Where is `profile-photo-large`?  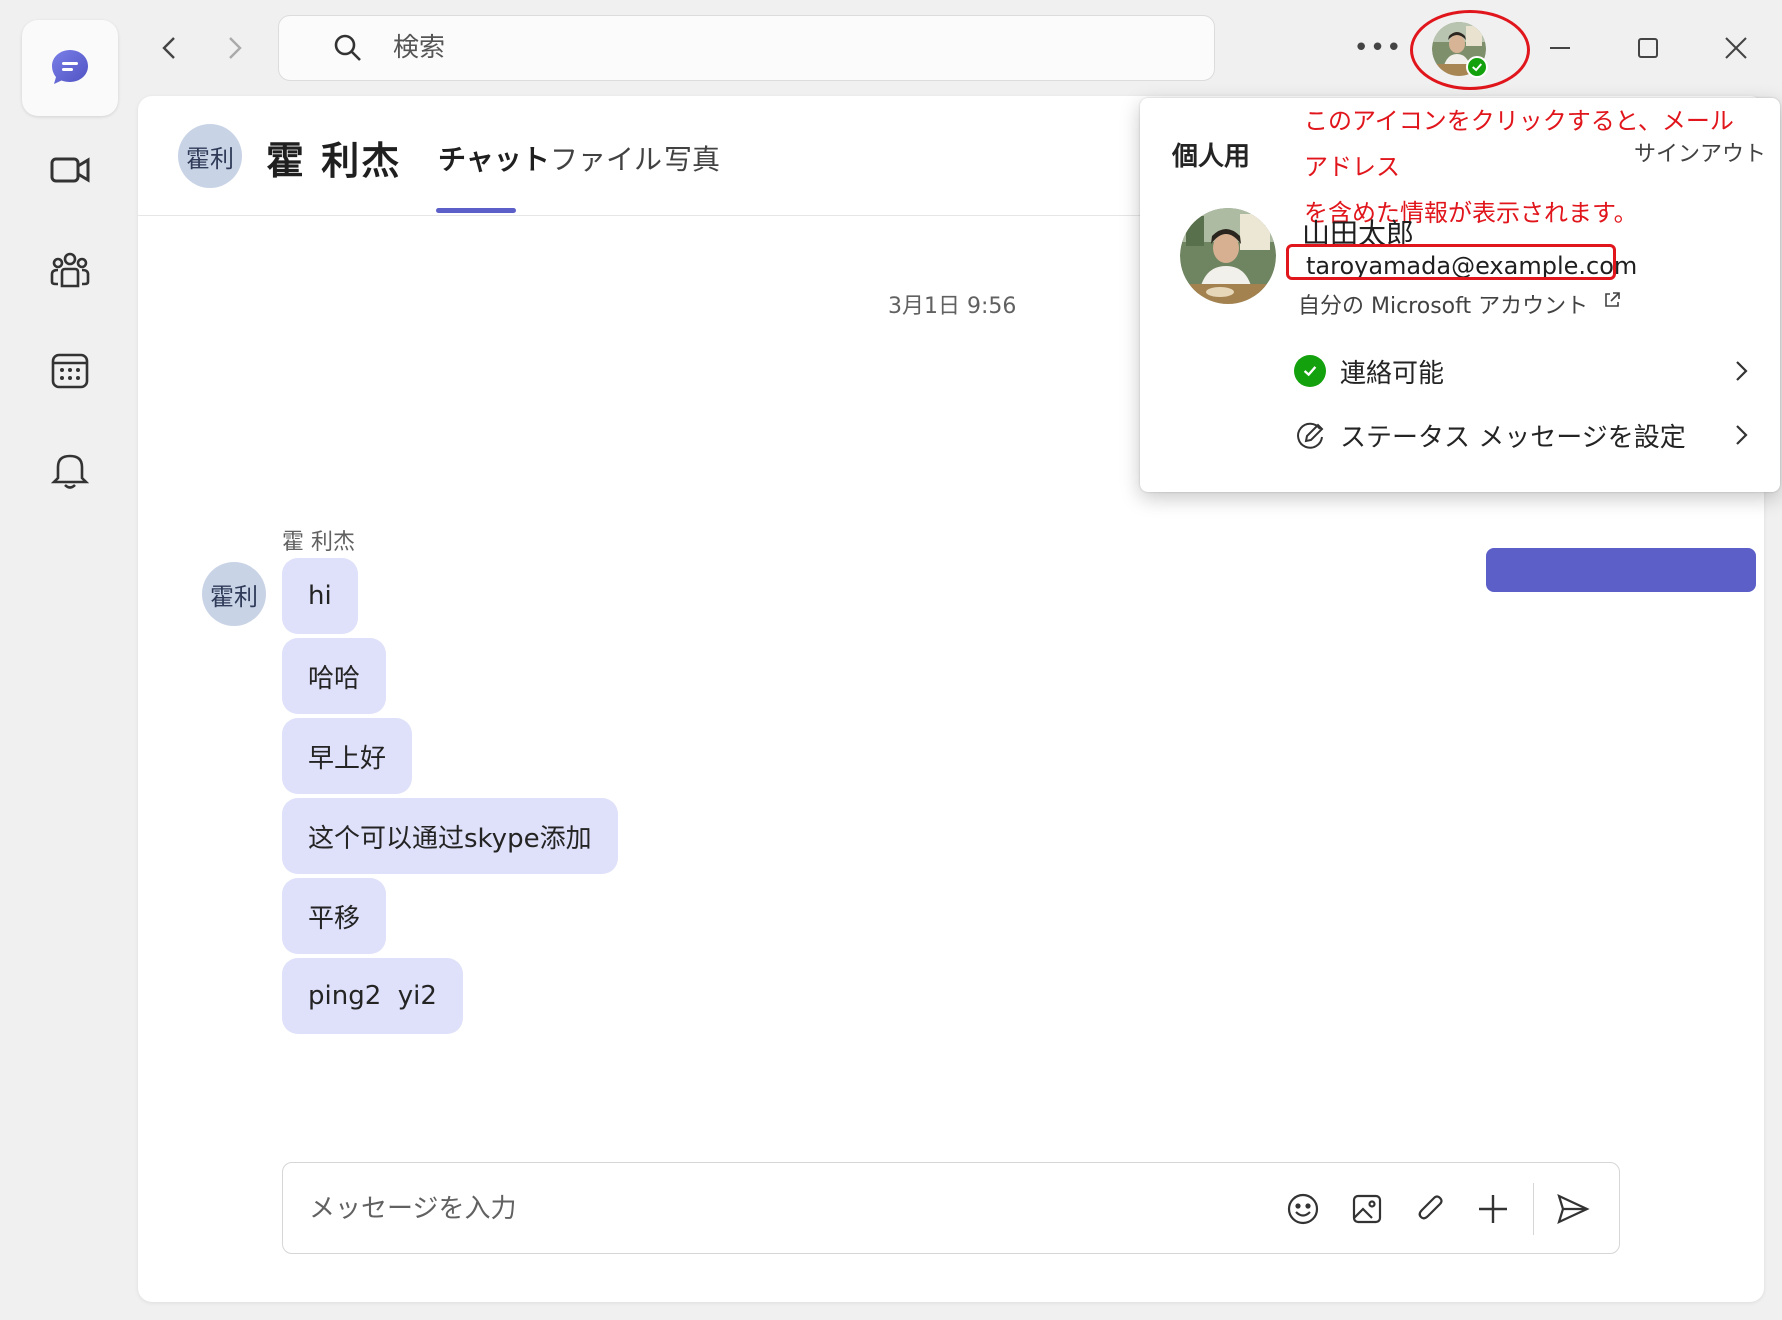
profile-photo-large is located at coordinates (1228, 256).